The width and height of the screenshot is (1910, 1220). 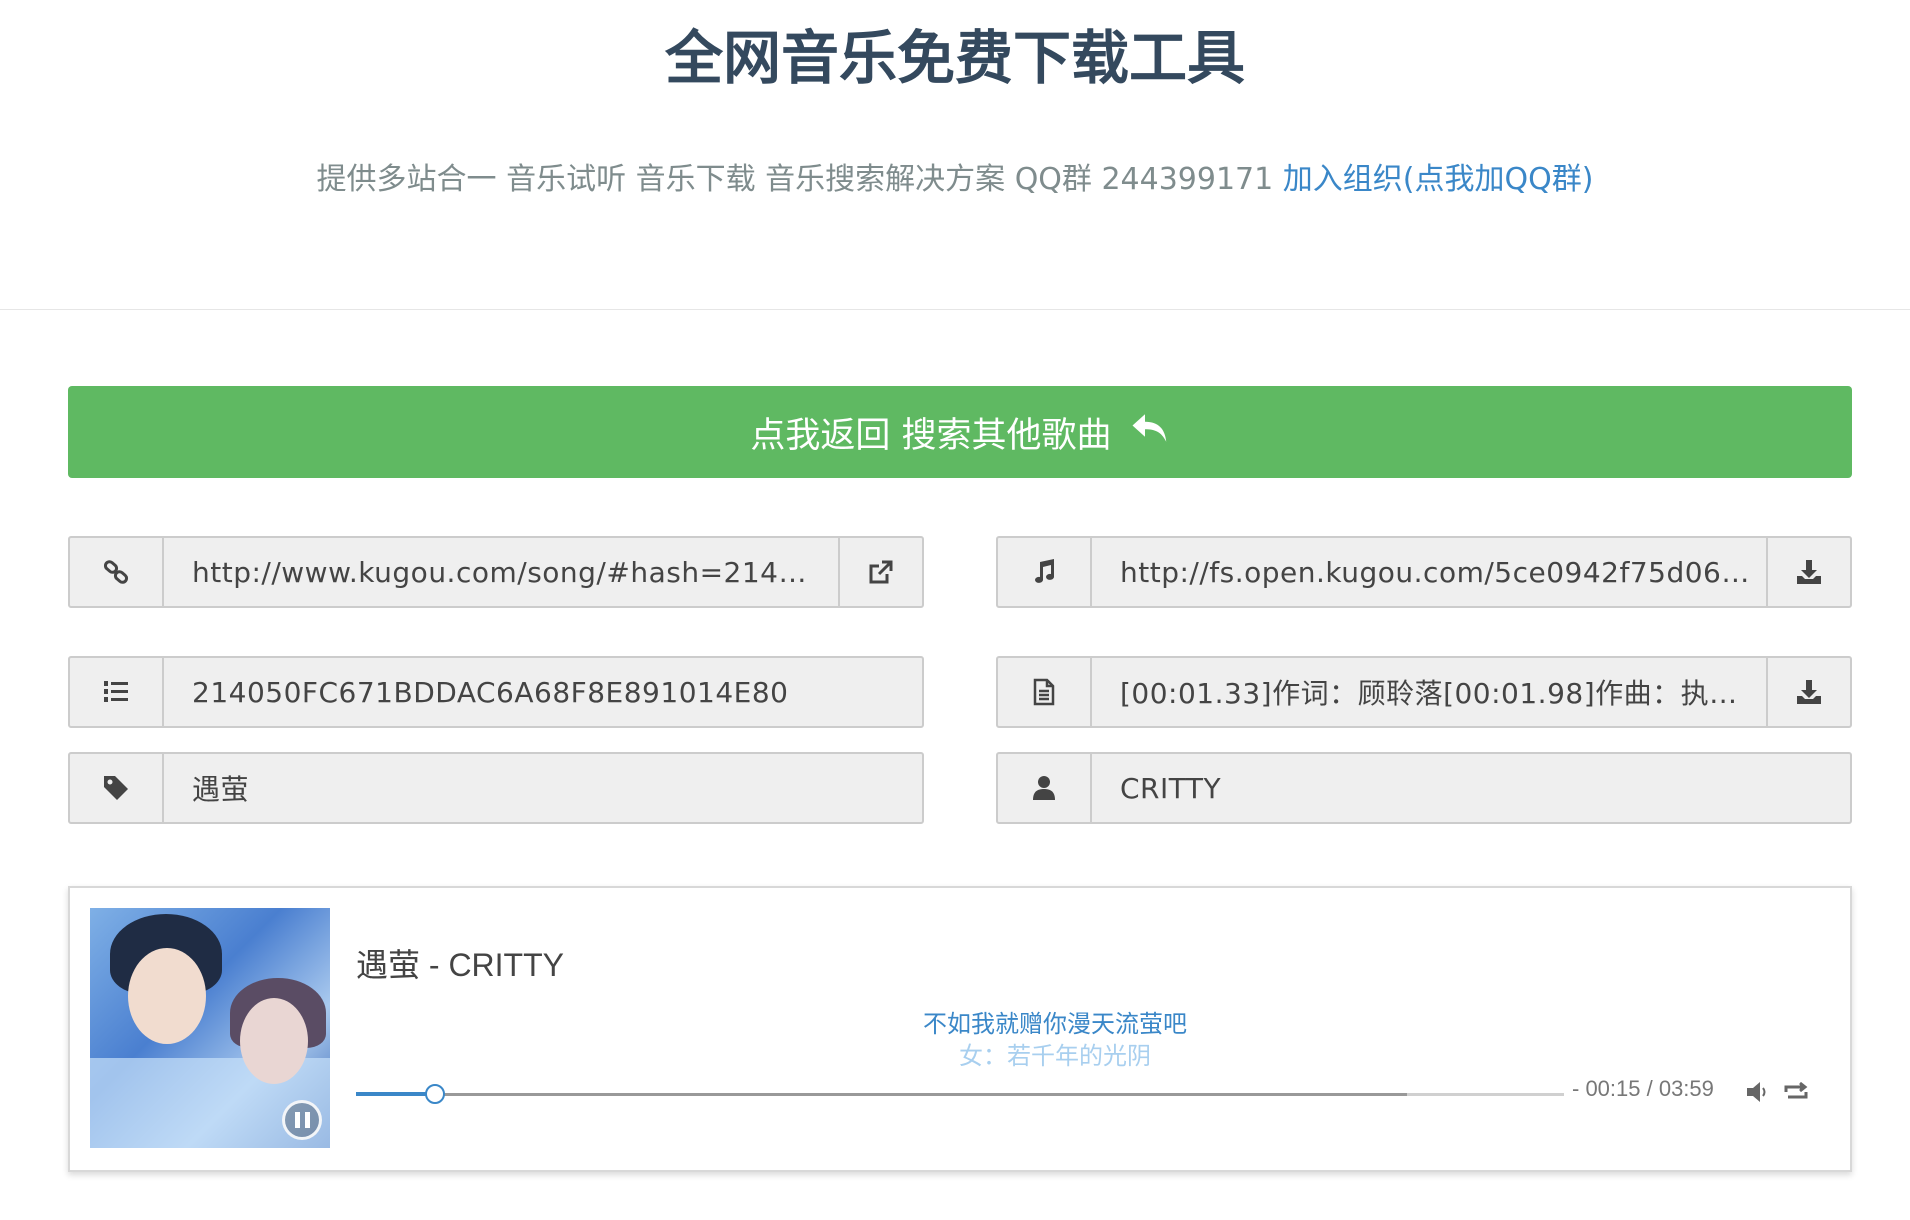 What do you see at coordinates (117, 692) in the screenshot?
I see `list-ol-icon` at bounding box center [117, 692].